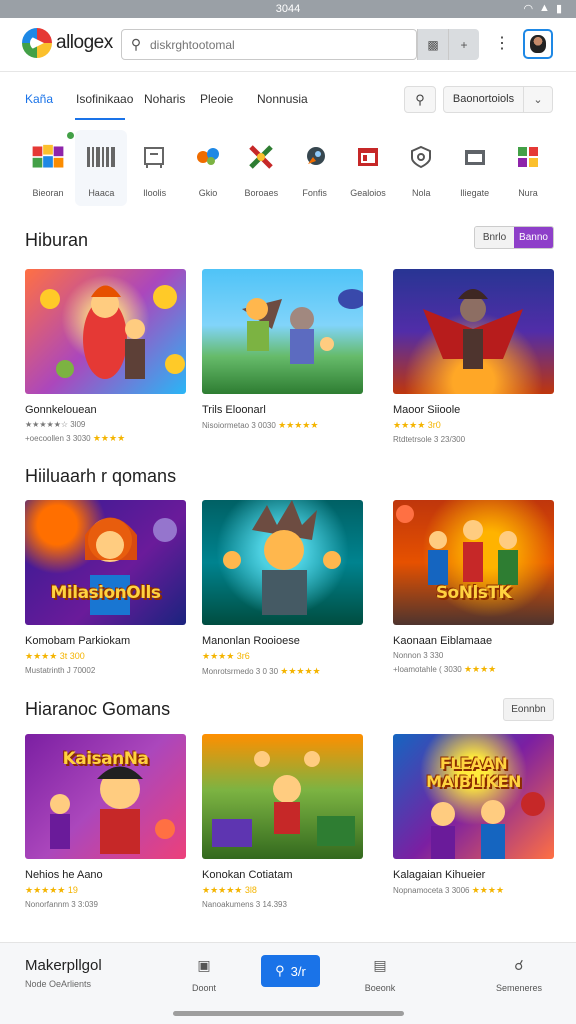  Describe the element at coordinates (475, 168) in the screenshot. I see `category-item: Iliegate` at that location.